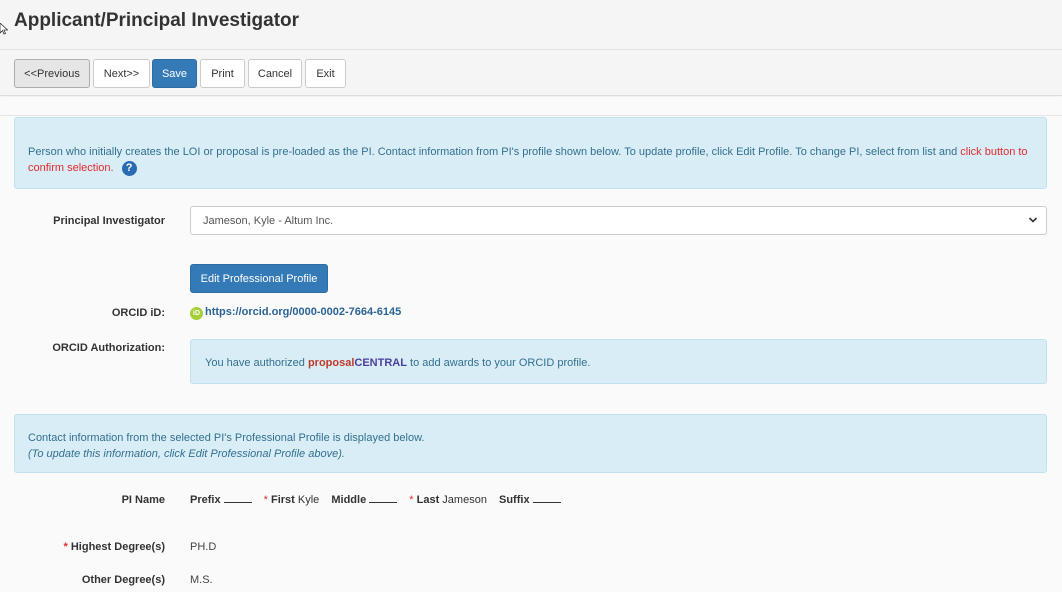 The height and width of the screenshot is (592, 1062). What do you see at coordinates (428, 500) in the screenshot?
I see `last-name-label: Last` at bounding box center [428, 500].